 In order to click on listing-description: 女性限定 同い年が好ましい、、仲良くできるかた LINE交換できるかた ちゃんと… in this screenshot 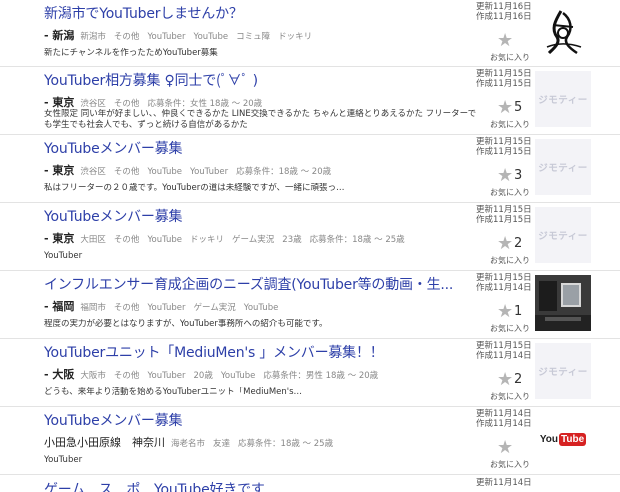, I will do `click(260, 119)`.